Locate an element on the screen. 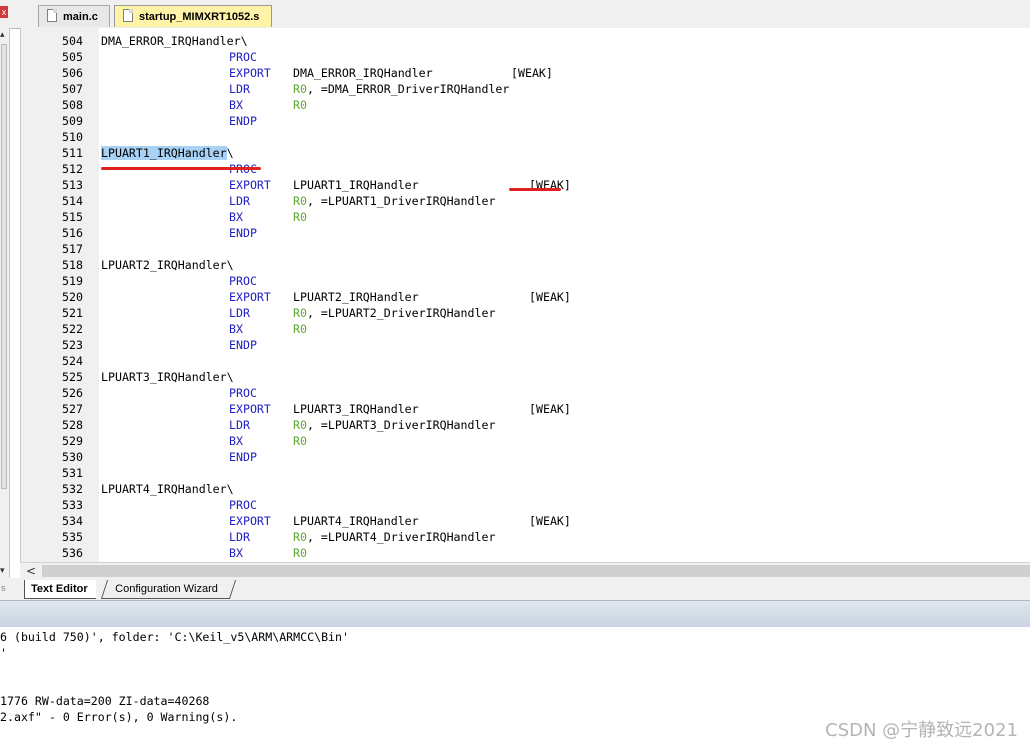 This screenshot has width=1030, height=746. code-line: 522 BX R0 is located at coordinates (525, 329).